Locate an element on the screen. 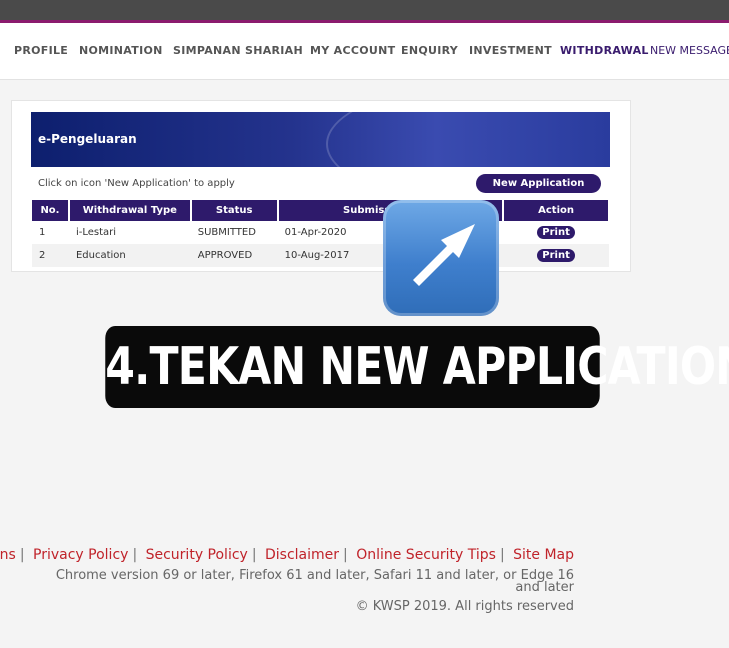 Image resolution: width=729 pixels, height=648 pixels. cell-status: SUBMITTED is located at coordinates (226, 232).